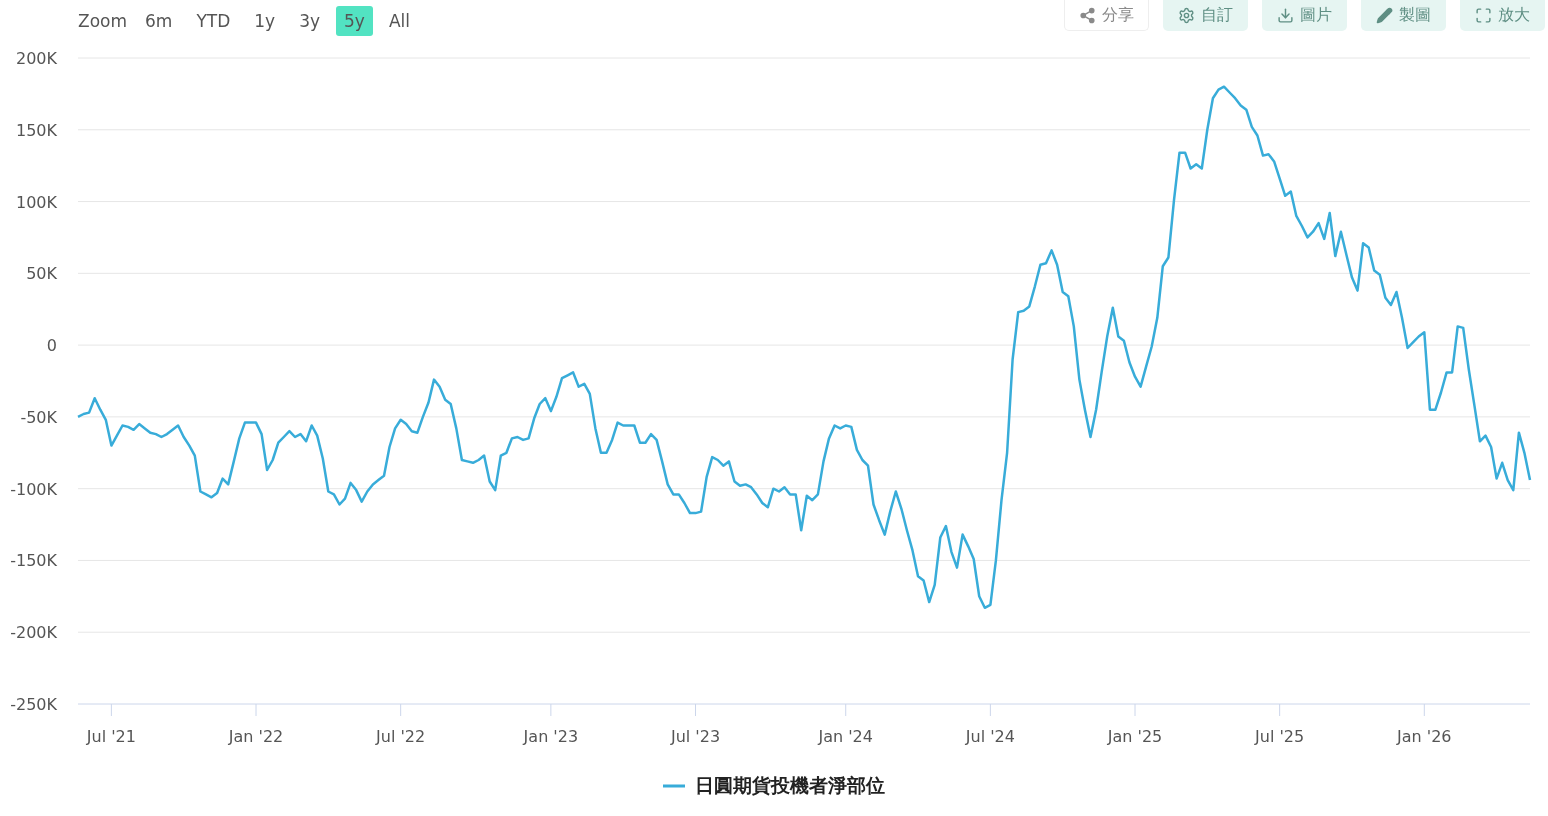 The height and width of the screenshot is (816, 1548). Describe the element at coordinates (1280, 736) in the screenshot. I see `axis-label: Jul '25` at that location.